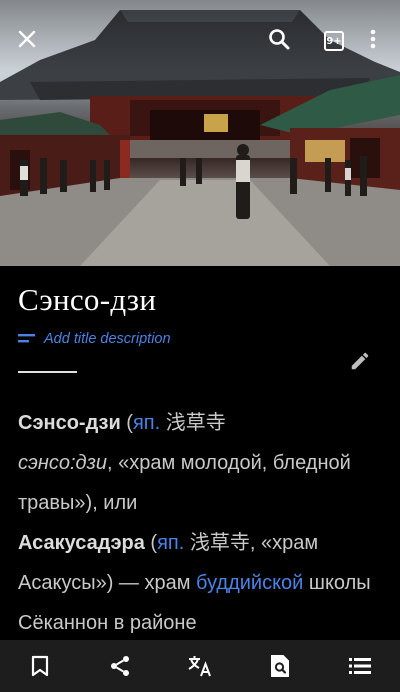  What do you see at coordinates (47, 372) in the screenshot?
I see `title-divider` at bounding box center [47, 372].